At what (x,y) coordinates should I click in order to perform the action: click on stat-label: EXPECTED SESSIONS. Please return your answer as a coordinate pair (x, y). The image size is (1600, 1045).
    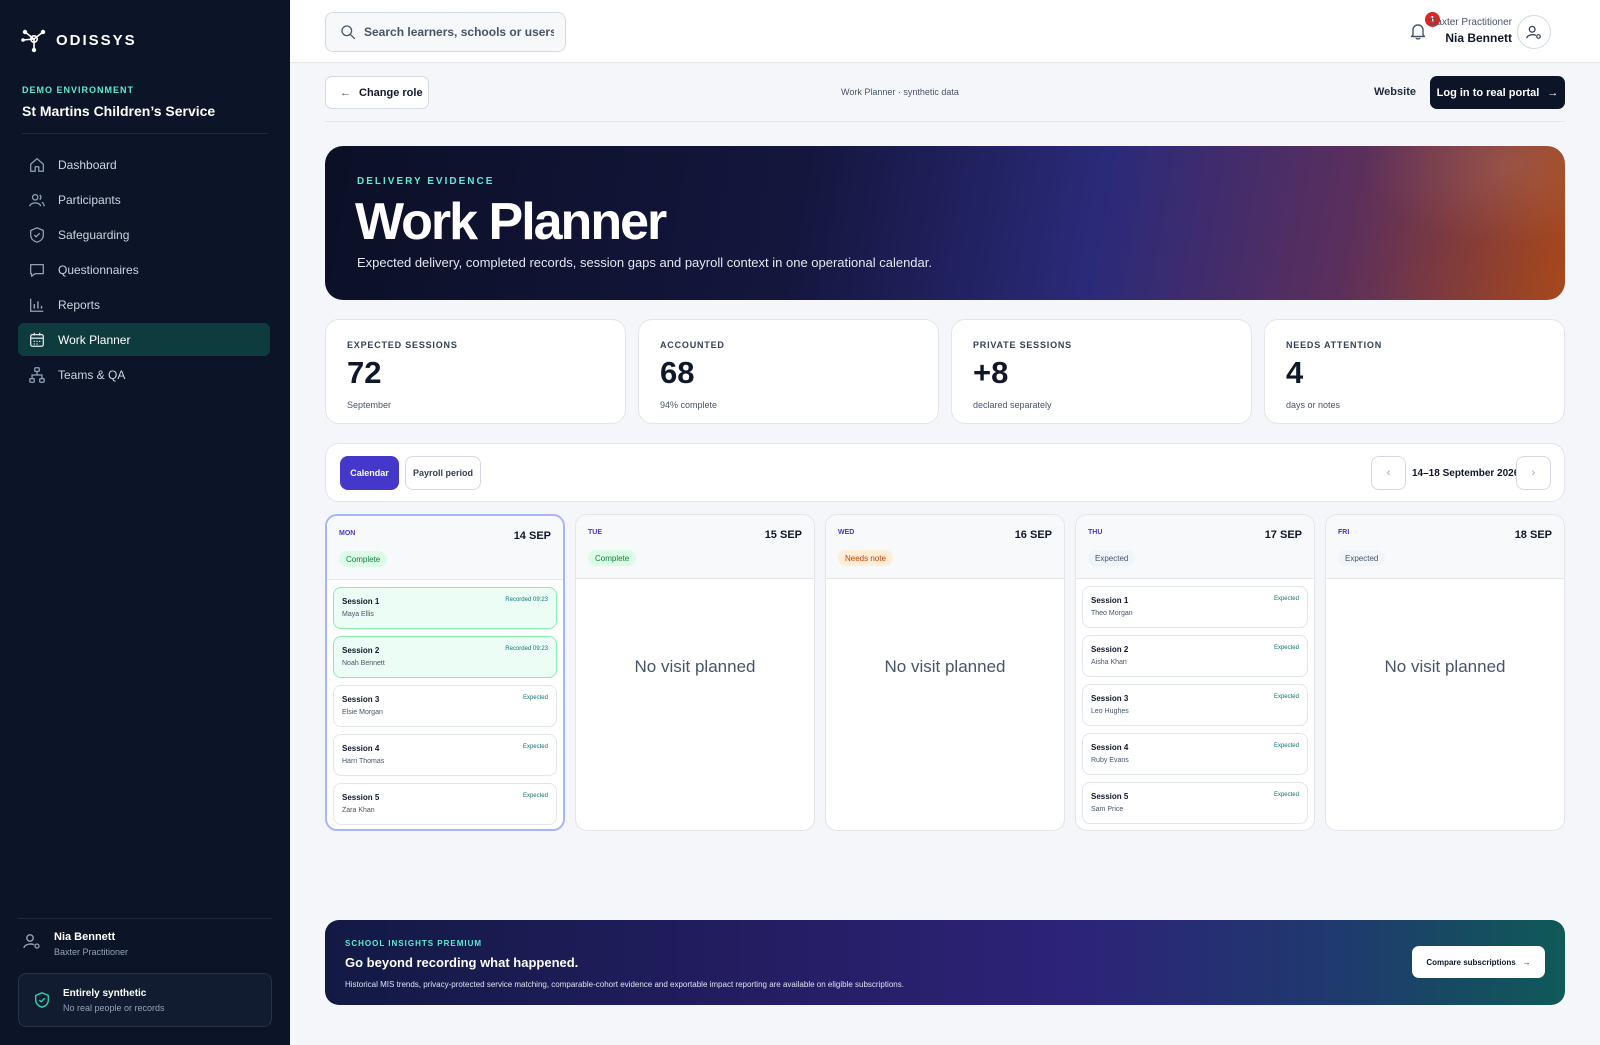
    Looking at the image, I should click on (402, 345).